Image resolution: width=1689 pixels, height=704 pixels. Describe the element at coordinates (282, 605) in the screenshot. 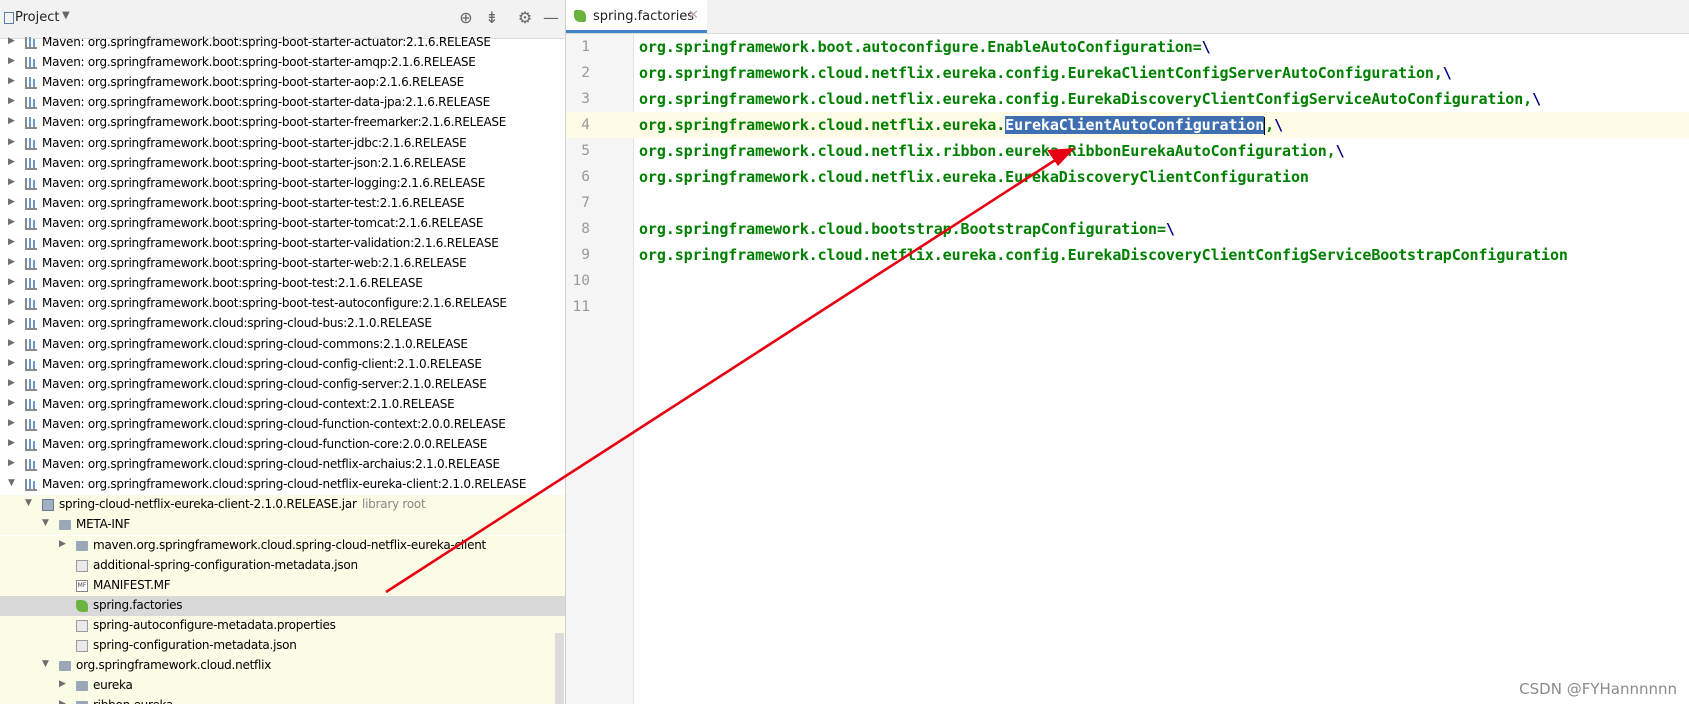

I see `tree-item-selected: spring.factories` at that location.